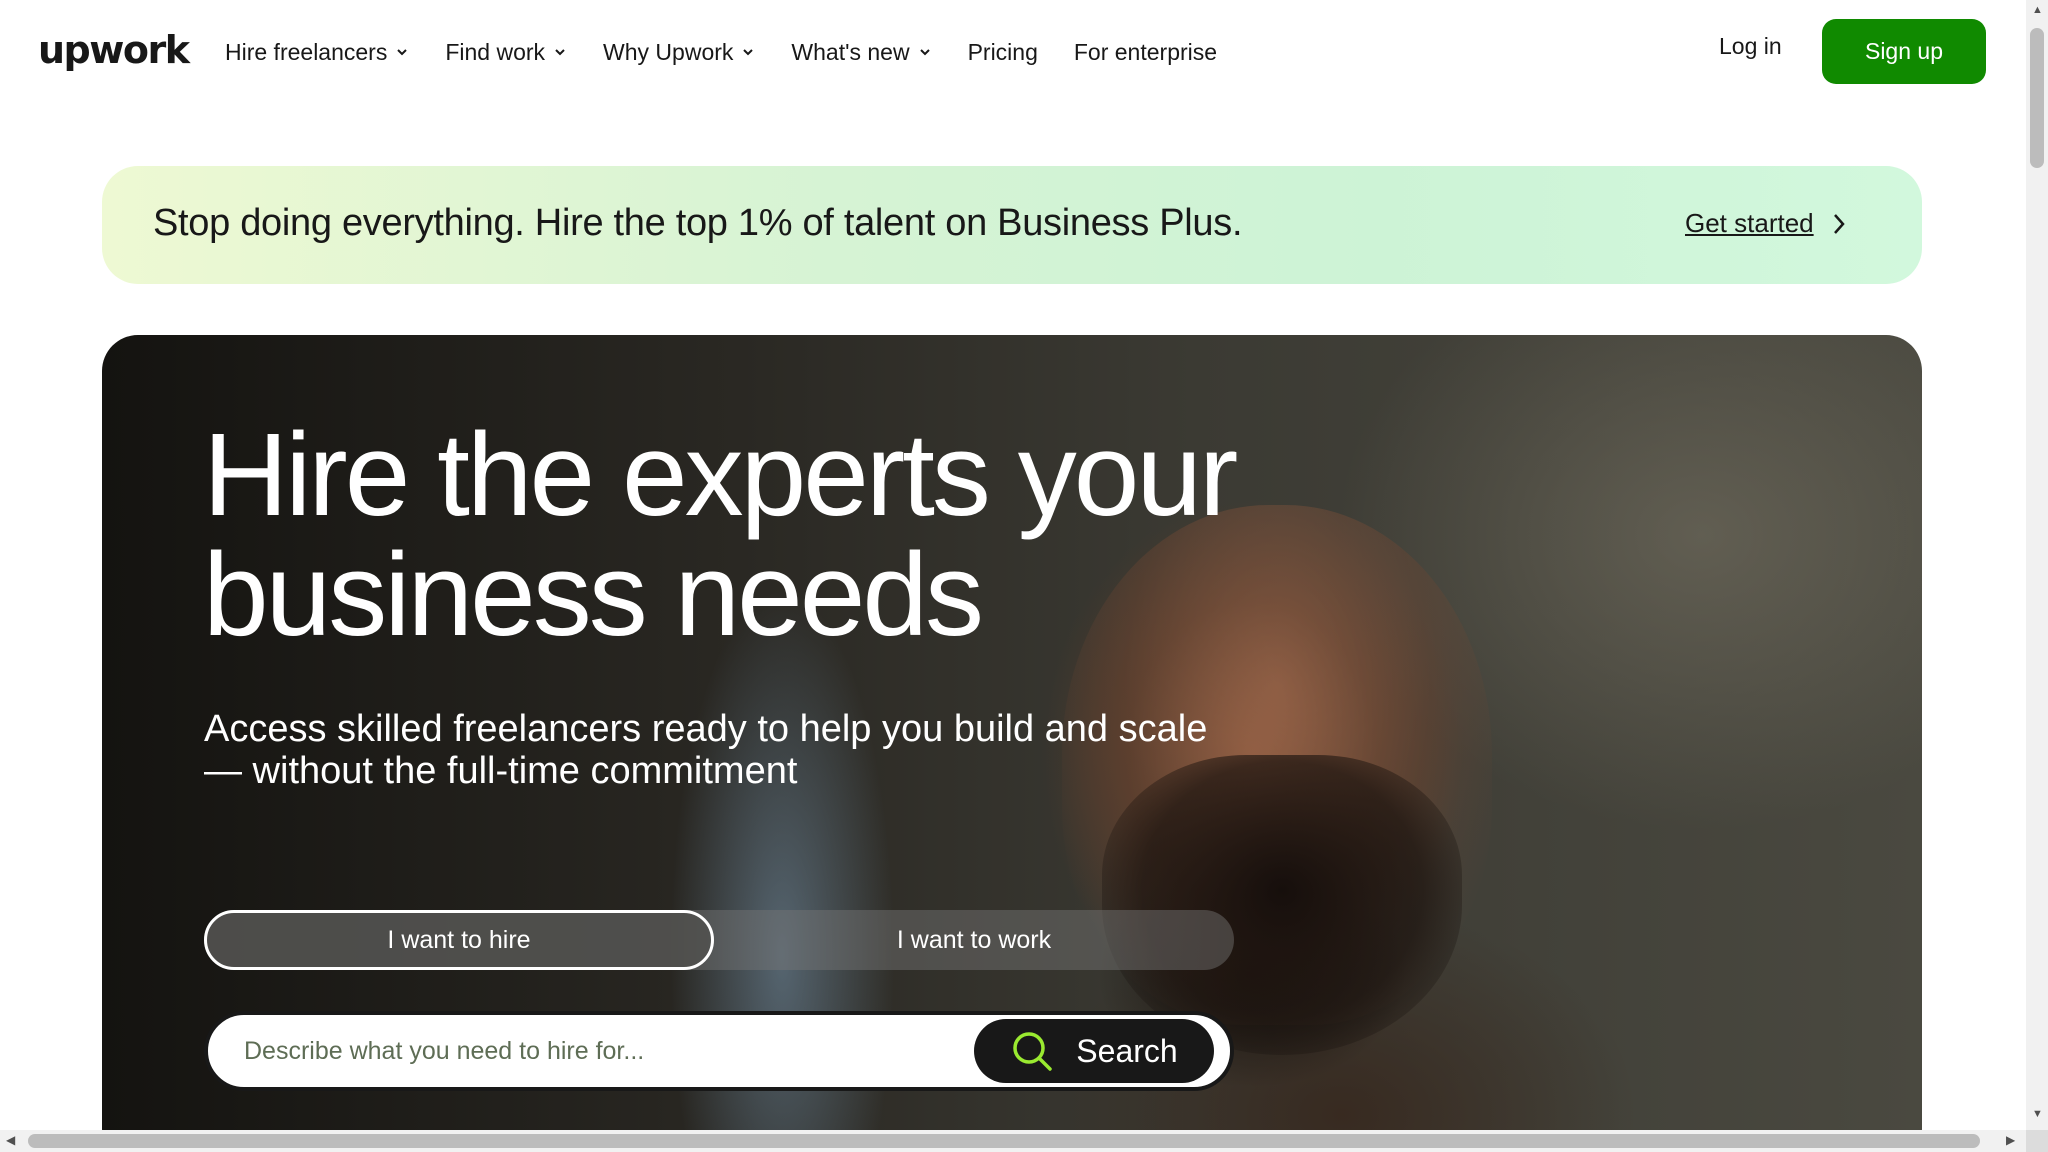 This screenshot has width=2048, height=1152. What do you see at coordinates (1839, 223) in the screenshot?
I see `chevron-right-icon` at bounding box center [1839, 223].